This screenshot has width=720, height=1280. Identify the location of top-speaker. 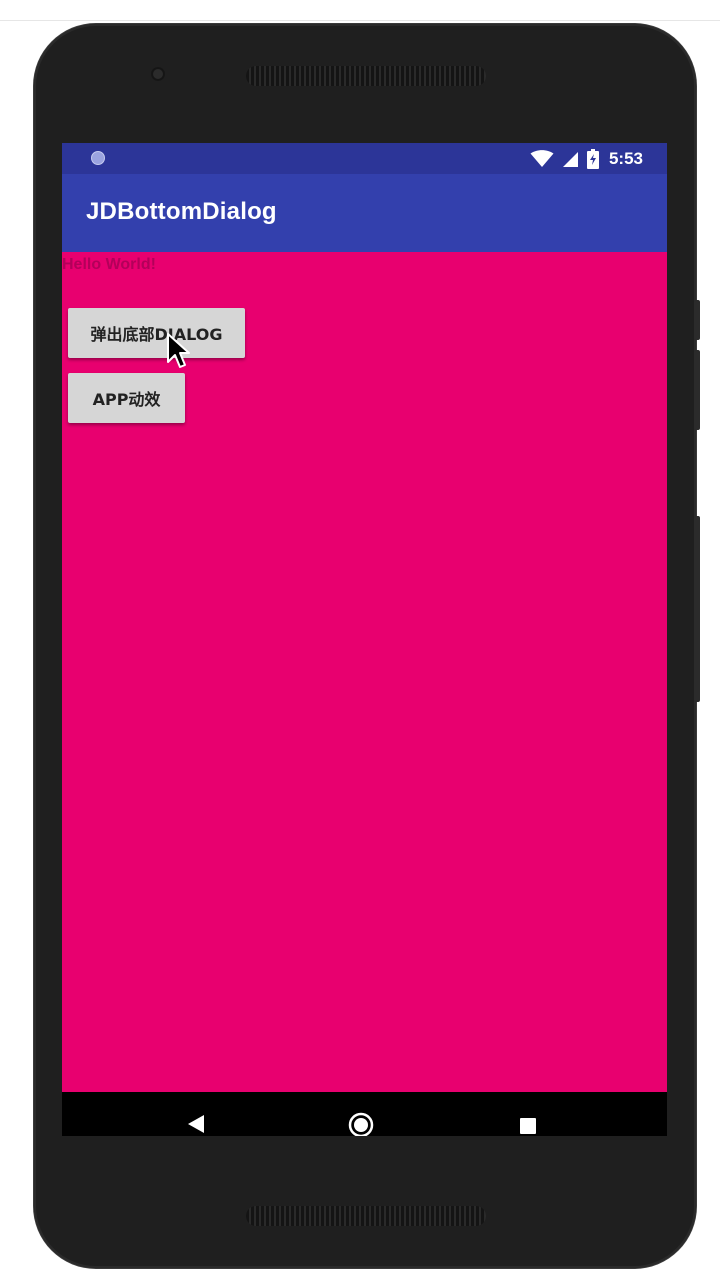
(366, 76).